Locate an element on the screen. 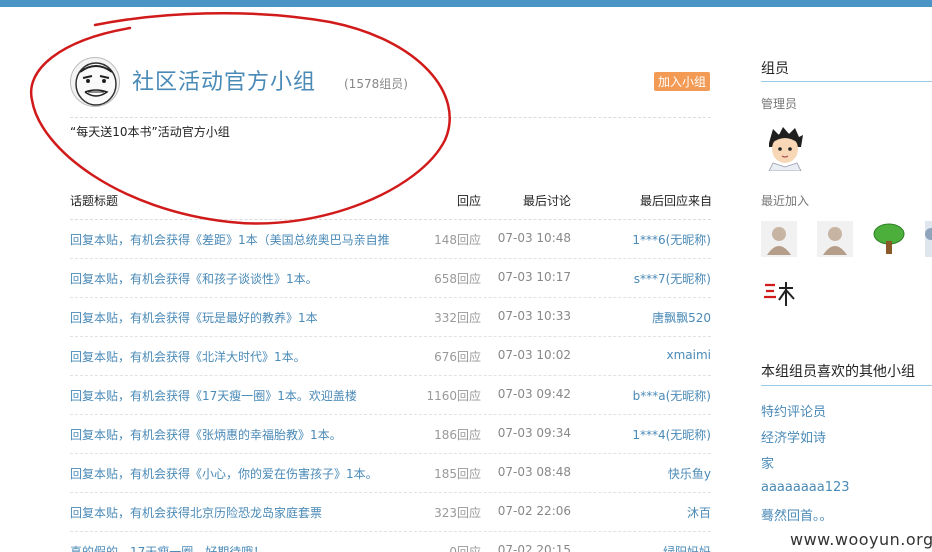 The height and width of the screenshot is (552, 932). join-group-button: 加入小组 is located at coordinates (682, 81).